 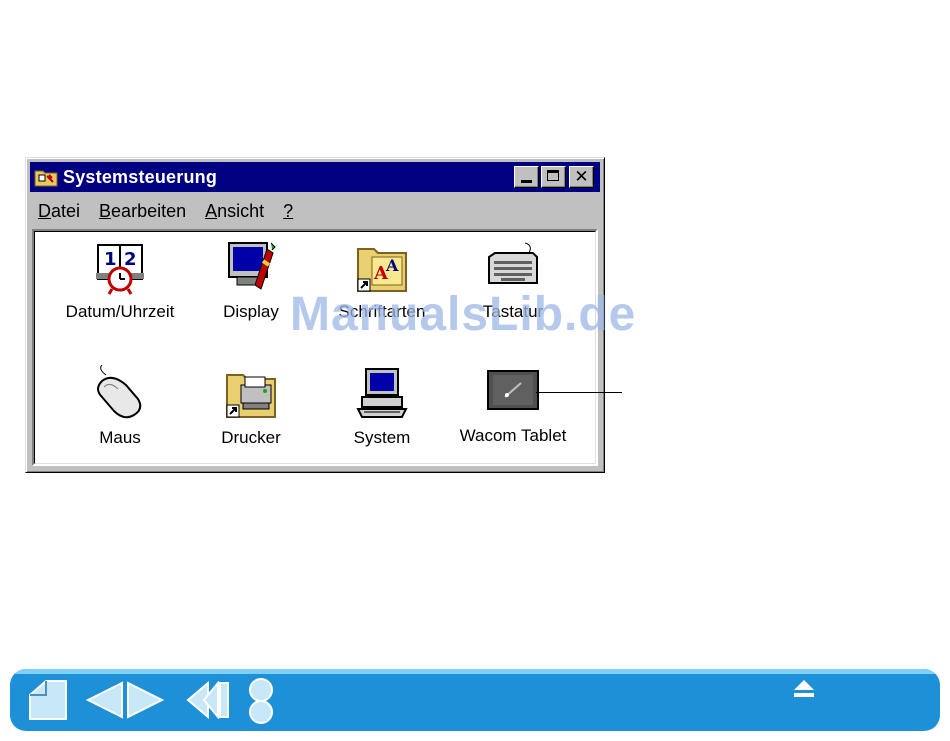 What do you see at coordinates (105, 211) in the screenshot?
I see `menu-accelerator: B` at bounding box center [105, 211].